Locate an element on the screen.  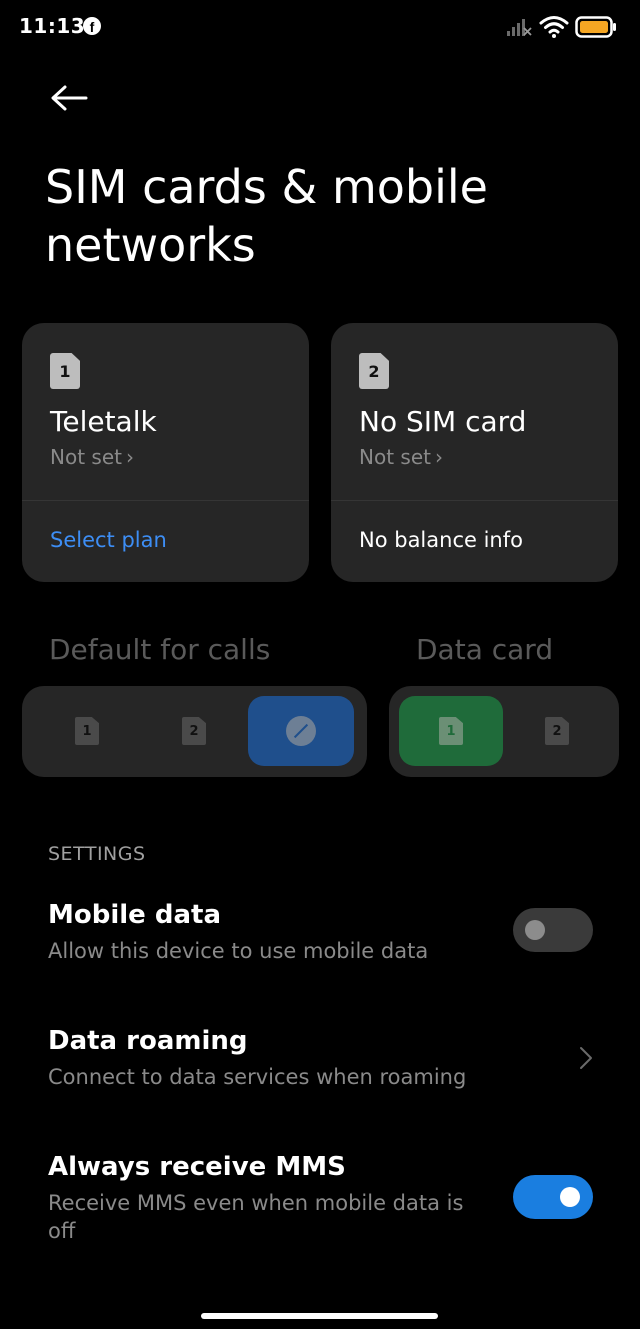
sim-card-2: 2 No SIM card Not set › No balance info is located at coordinates (474, 452).